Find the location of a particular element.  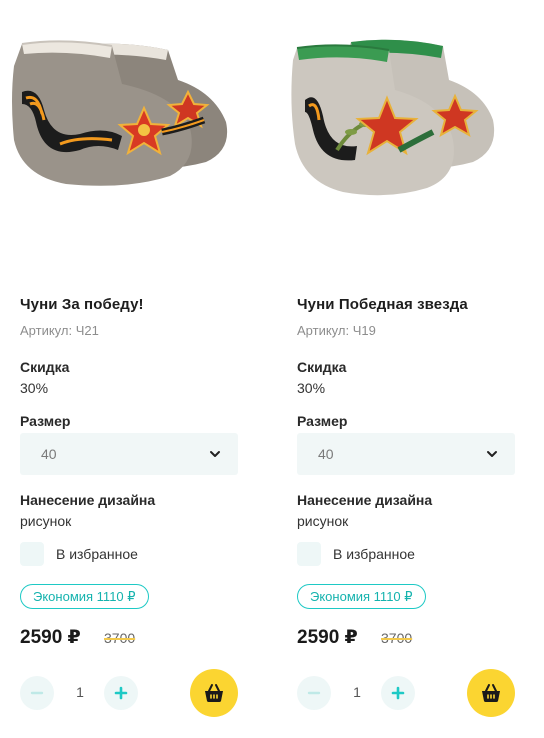

product-title: Чуни Победная звезда is located at coordinates (382, 304).